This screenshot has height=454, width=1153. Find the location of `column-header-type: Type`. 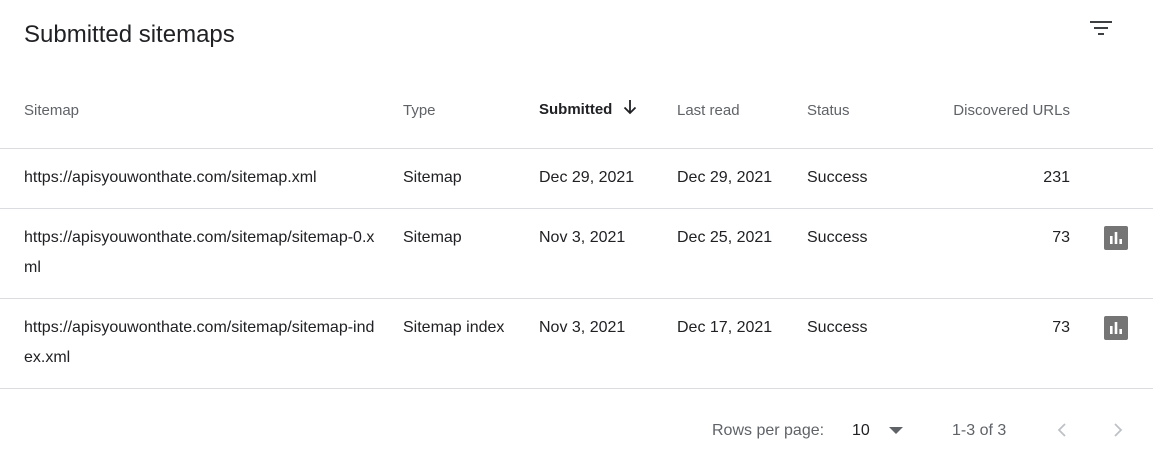

column-header-type: Type is located at coordinates (471, 110).